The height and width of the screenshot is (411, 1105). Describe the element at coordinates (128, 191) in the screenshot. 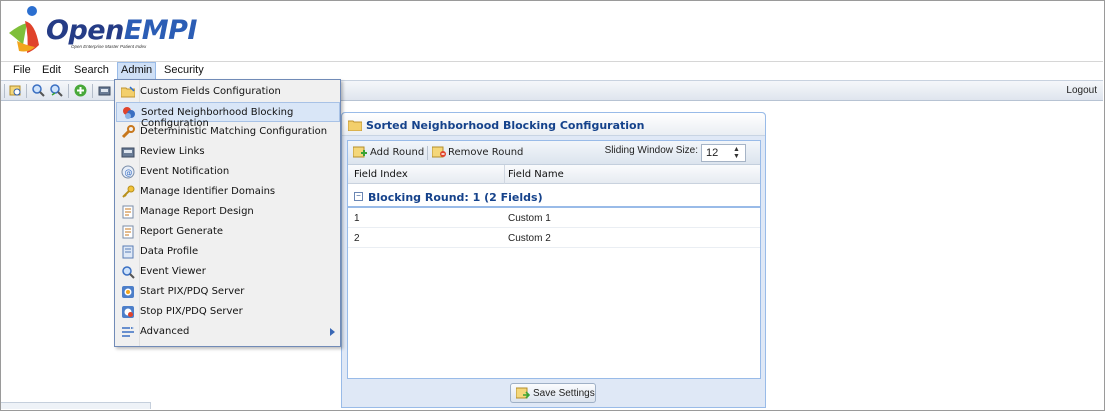

I see `key-icon` at that location.